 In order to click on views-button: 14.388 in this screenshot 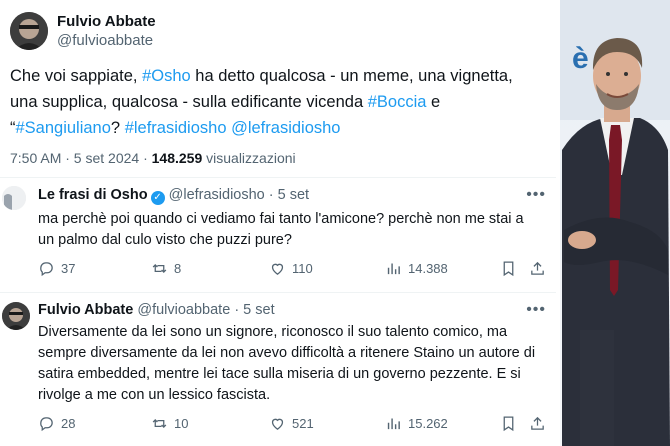, I will do `click(416, 268)`.